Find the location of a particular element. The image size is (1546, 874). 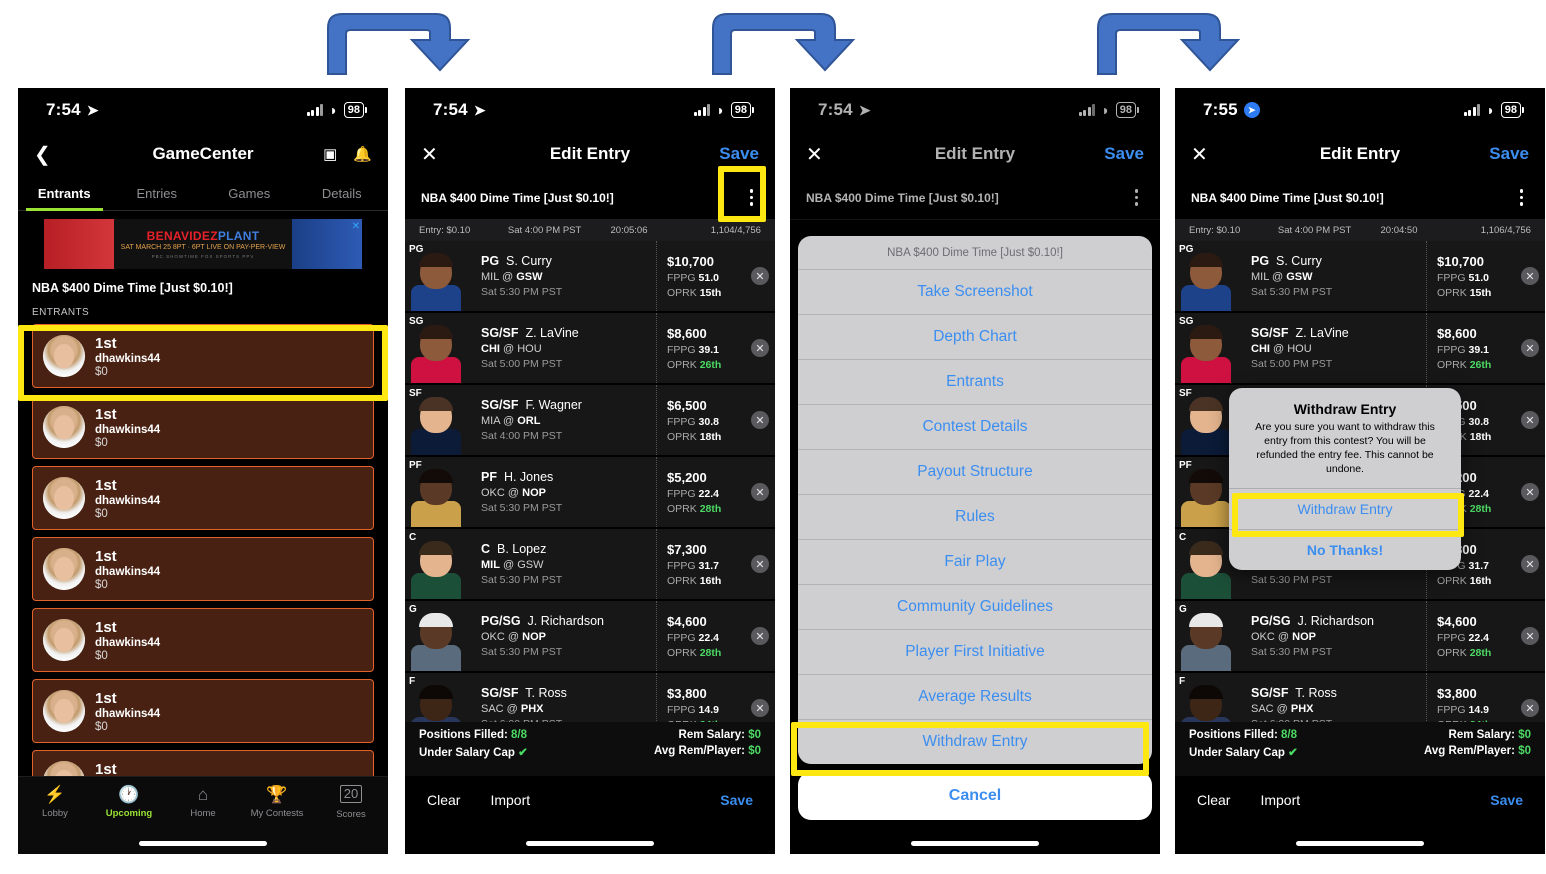

ad-close-icon: ✕ is located at coordinates (356, 226).